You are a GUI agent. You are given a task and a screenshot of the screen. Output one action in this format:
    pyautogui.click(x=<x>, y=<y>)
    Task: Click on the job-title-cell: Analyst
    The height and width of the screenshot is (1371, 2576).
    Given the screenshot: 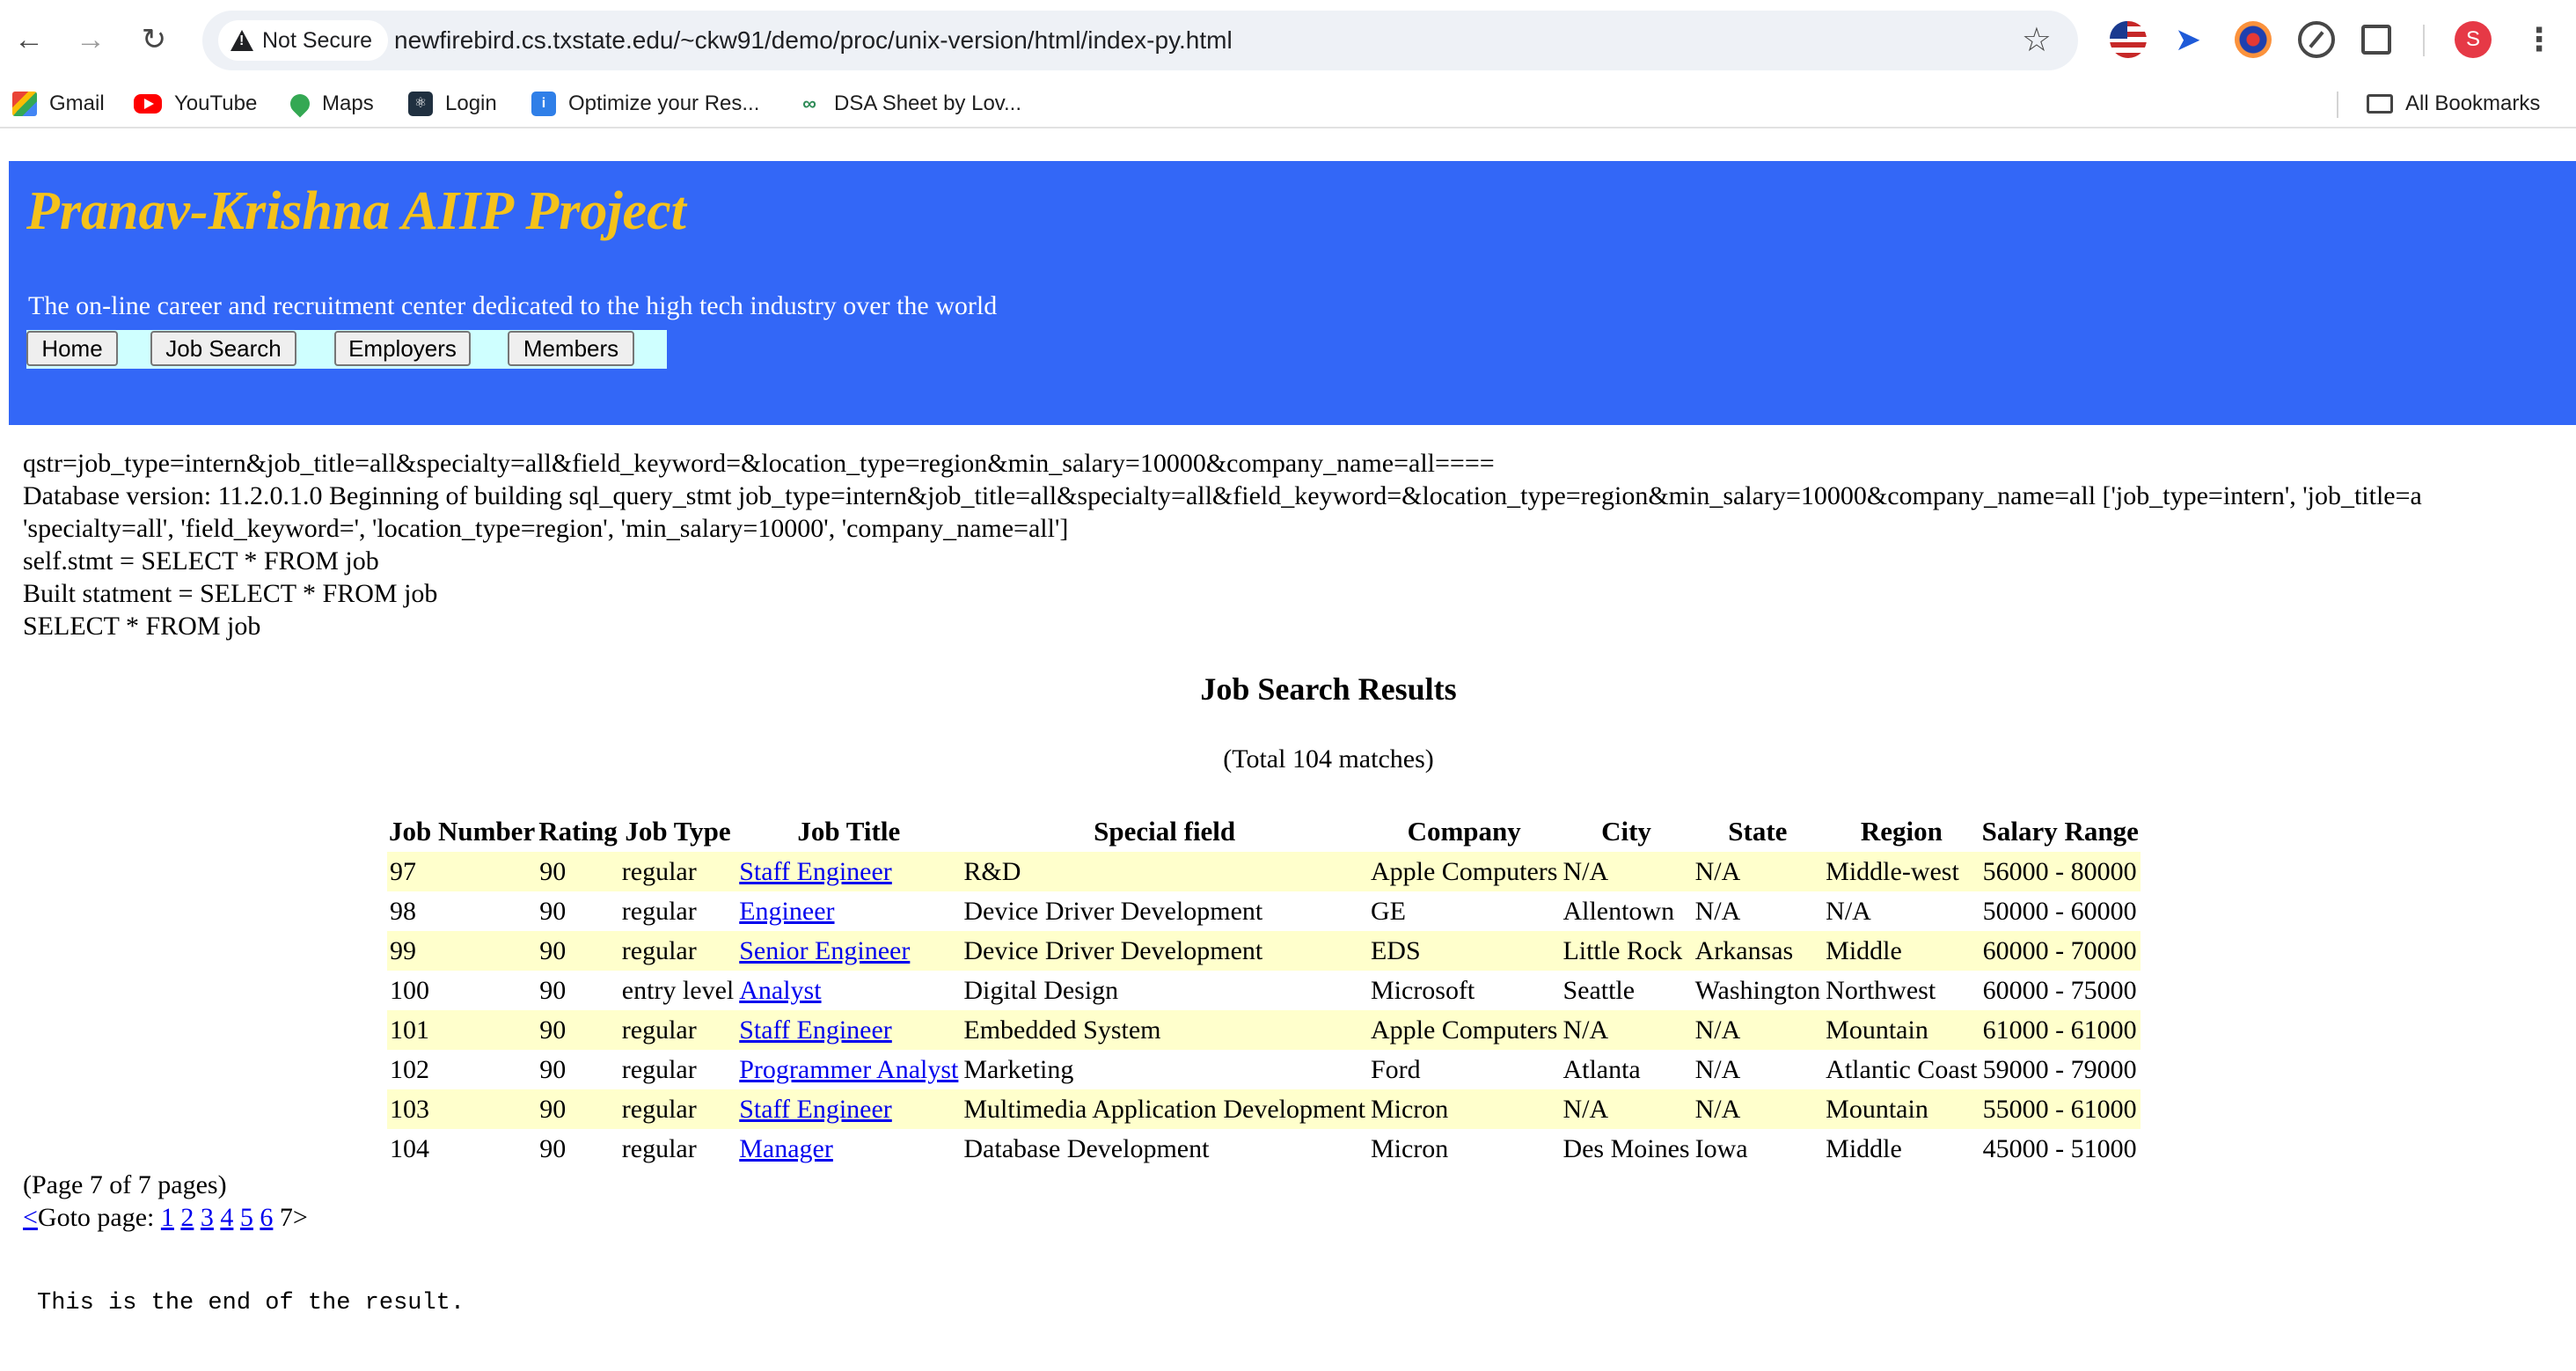 What is the action you would take?
    pyautogui.click(x=848, y=990)
    